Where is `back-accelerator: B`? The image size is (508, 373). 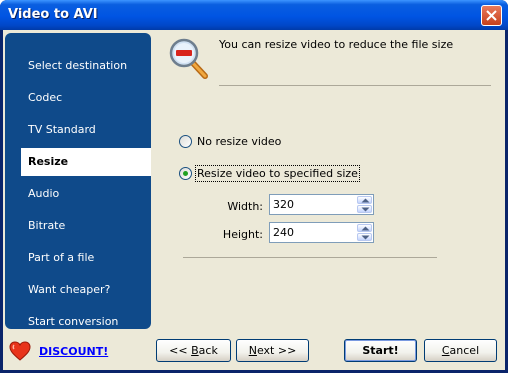 back-accelerator: B is located at coordinates (195, 350).